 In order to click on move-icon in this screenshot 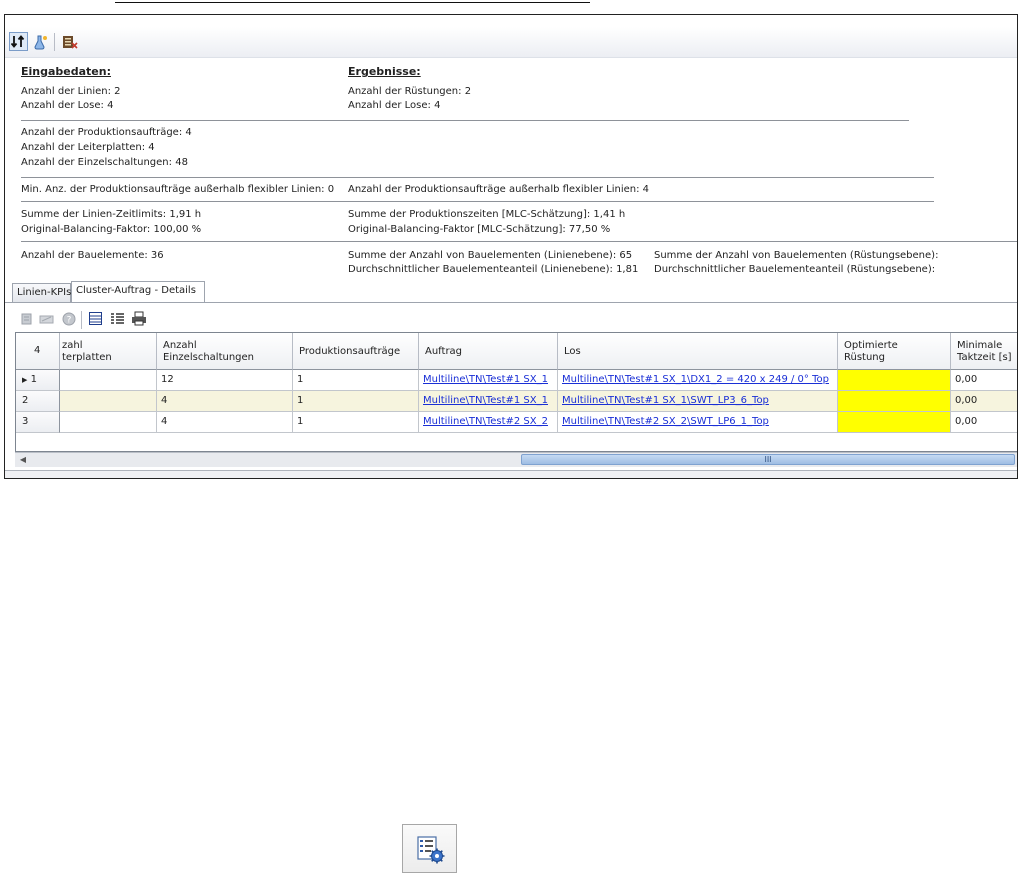, I will do `click(26, 318)`.